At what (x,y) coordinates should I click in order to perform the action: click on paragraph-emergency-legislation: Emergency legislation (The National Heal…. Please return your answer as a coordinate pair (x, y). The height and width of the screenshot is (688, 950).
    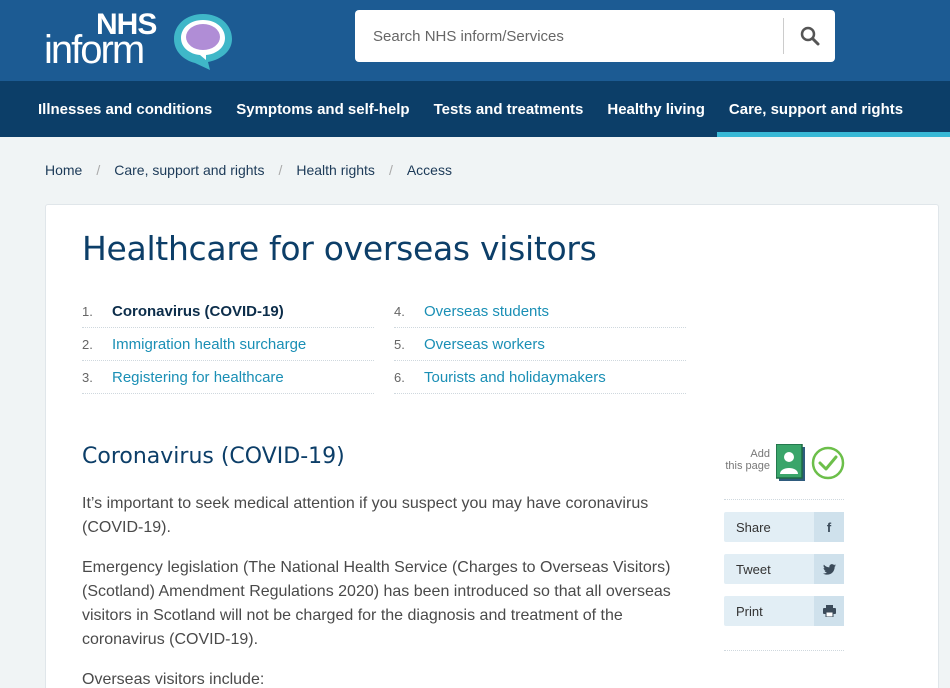
    Looking at the image, I should click on (376, 603).